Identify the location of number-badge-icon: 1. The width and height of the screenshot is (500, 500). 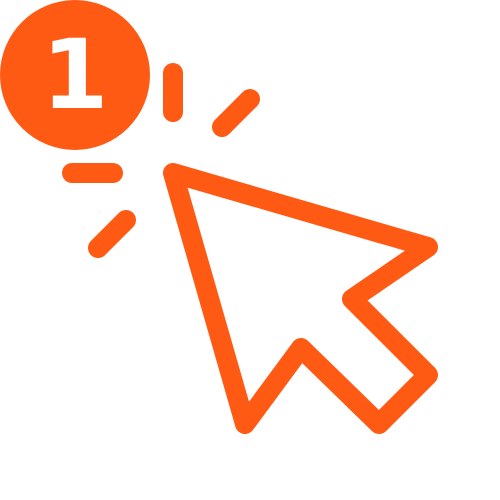
(75, 75).